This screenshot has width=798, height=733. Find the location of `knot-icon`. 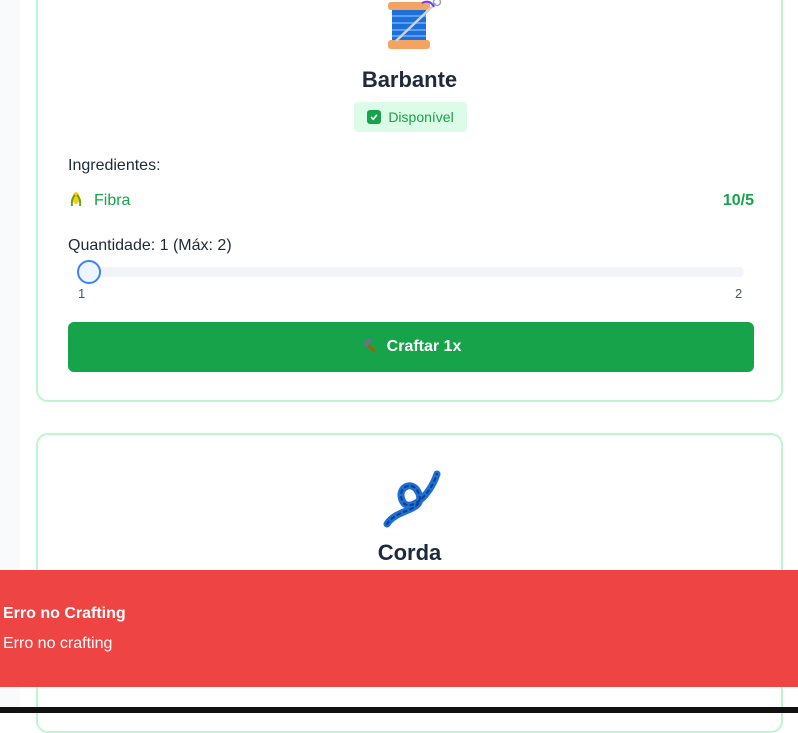

knot-icon is located at coordinates (410, 501).